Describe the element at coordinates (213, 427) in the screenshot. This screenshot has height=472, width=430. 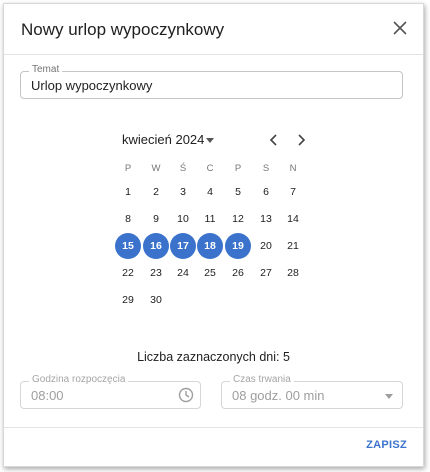
I see `footer-divider` at that location.